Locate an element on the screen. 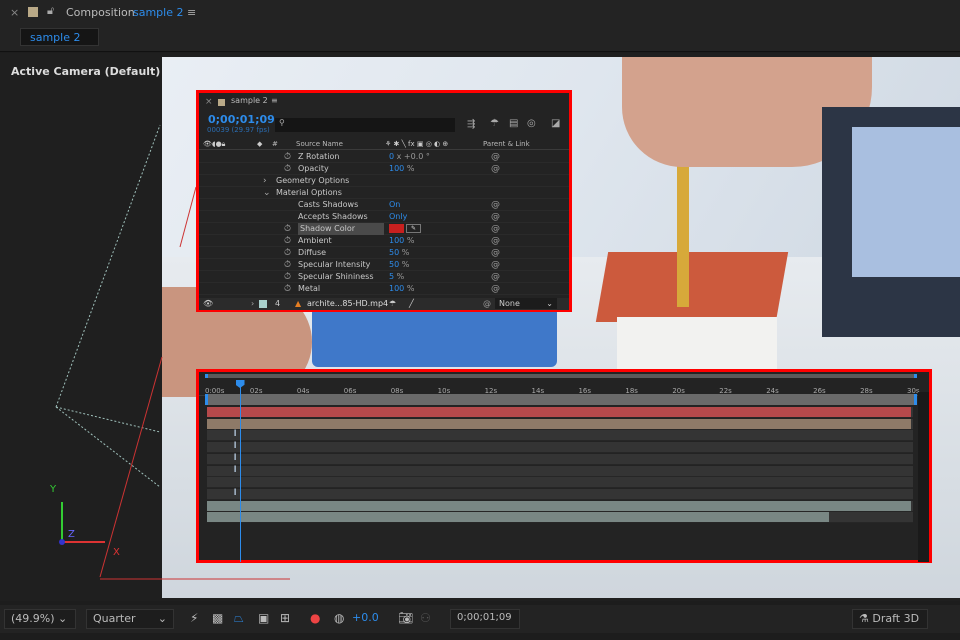  property-row: ⌄ Material Options is located at coordinates (384, 193).